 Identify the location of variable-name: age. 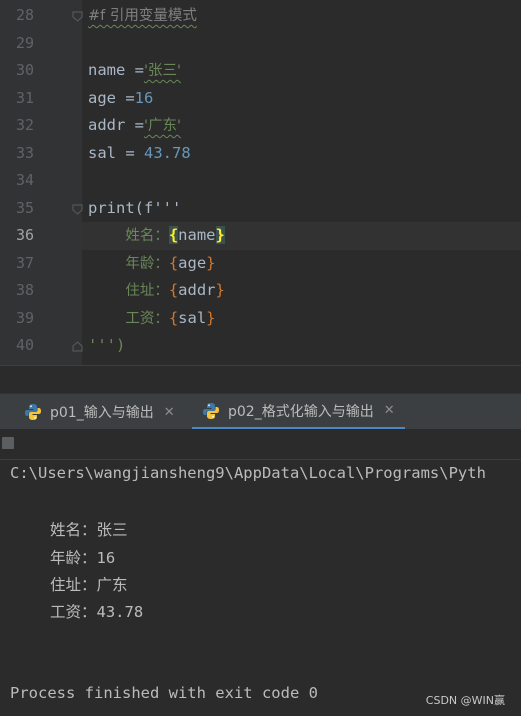
(102, 97).